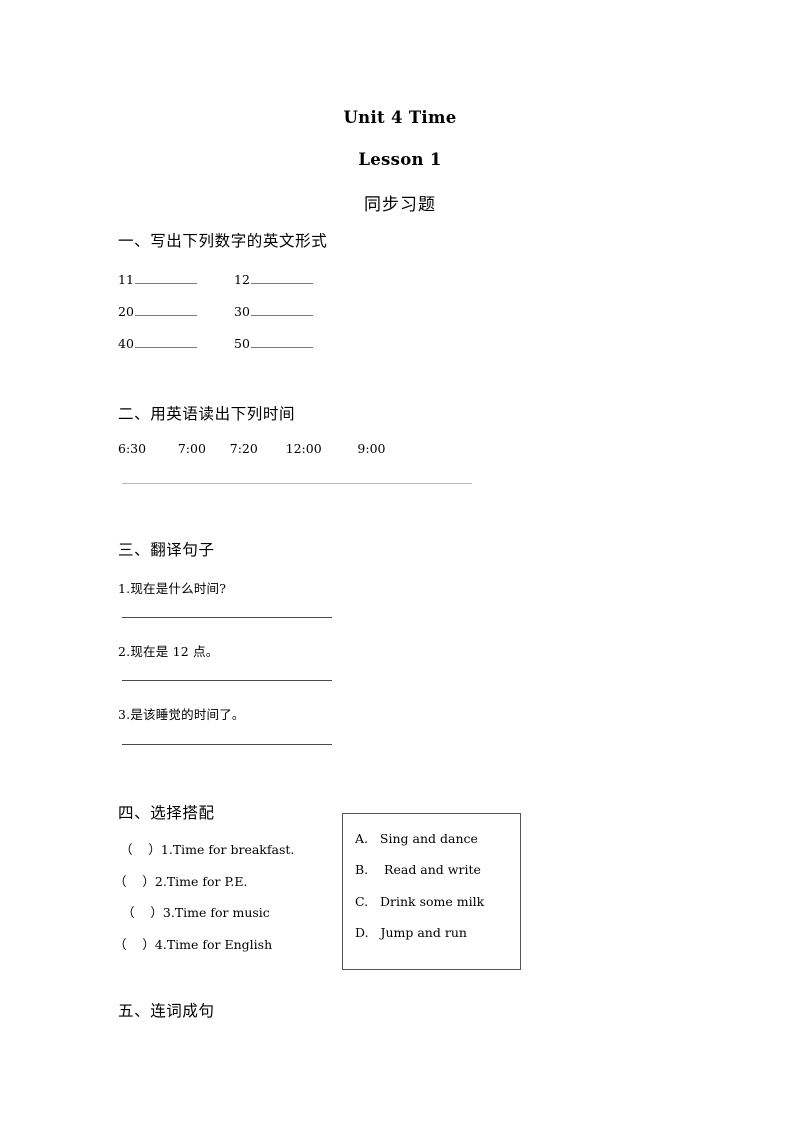 The width and height of the screenshot is (800, 1131). What do you see at coordinates (252, 448) in the screenshot?
I see `times-list: 6:30 7:00 7:20 12:00 9:00` at bounding box center [252, 448].